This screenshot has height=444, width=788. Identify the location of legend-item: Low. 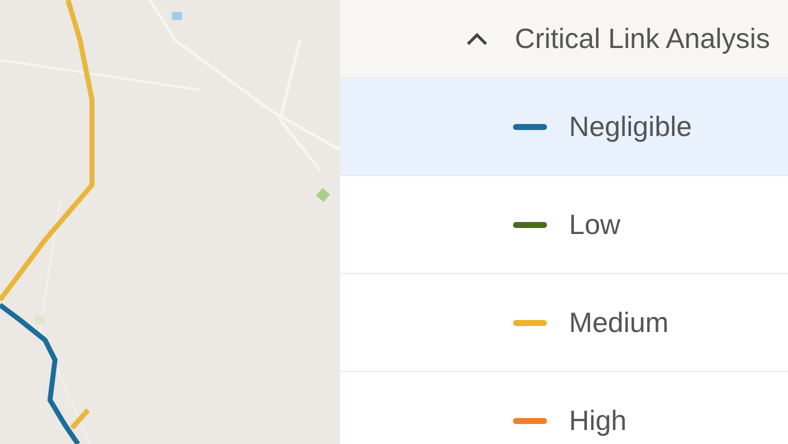
(564, 225).